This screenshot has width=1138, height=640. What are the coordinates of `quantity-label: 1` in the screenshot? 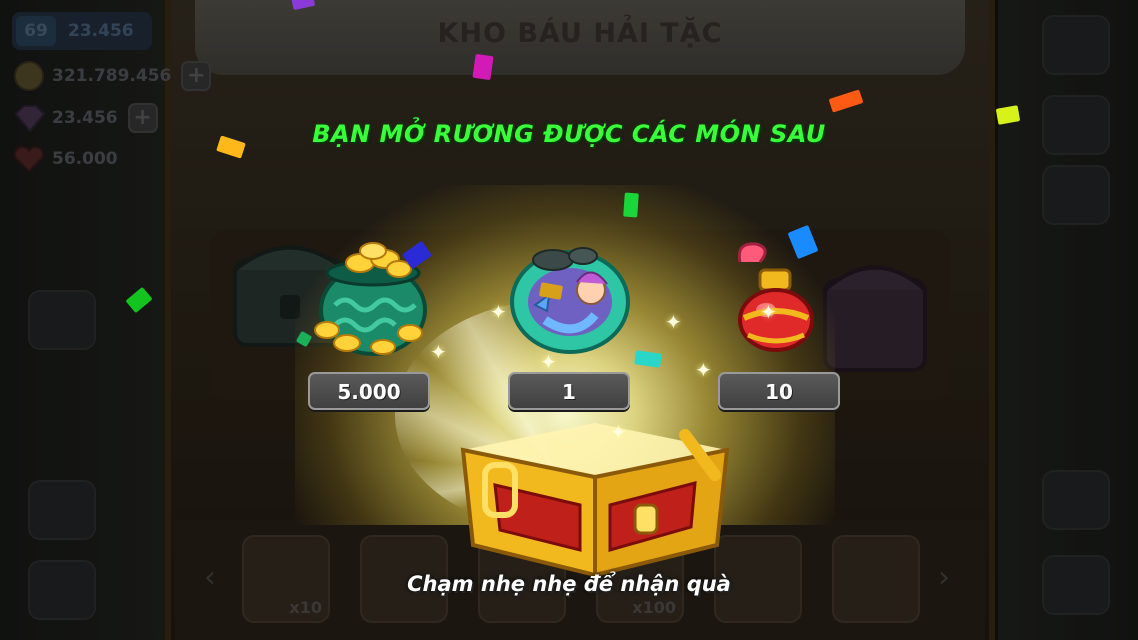 It's located at (569, 392).